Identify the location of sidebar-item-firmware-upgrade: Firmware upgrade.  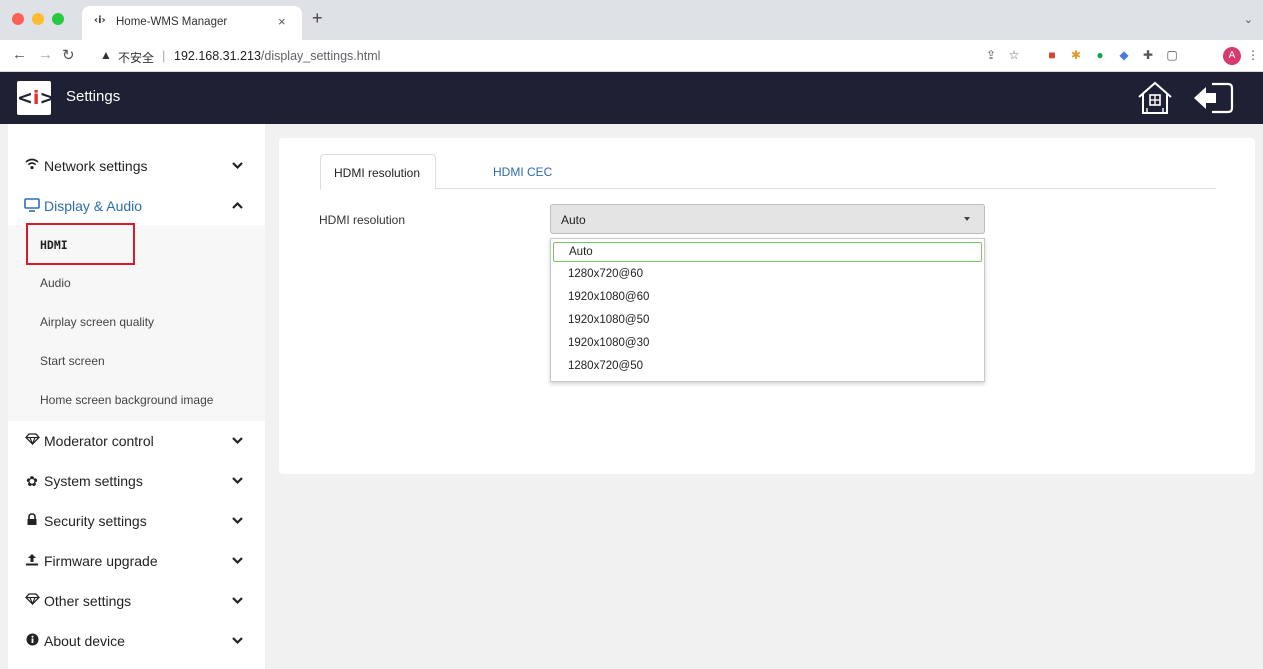
(136, 561).